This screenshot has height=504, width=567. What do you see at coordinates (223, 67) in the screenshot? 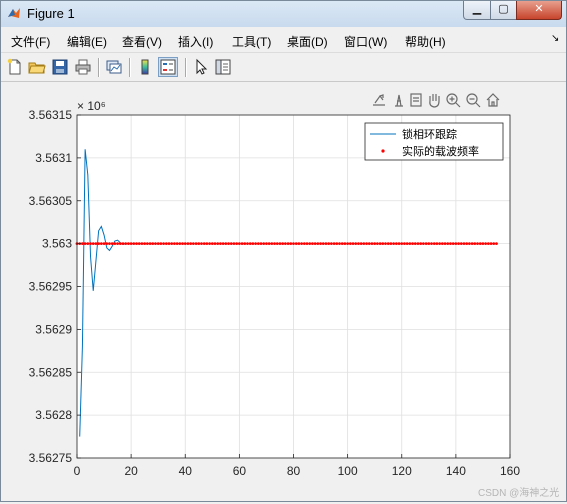
I see `property-inspector-icon` at bounding box center [223, 67].